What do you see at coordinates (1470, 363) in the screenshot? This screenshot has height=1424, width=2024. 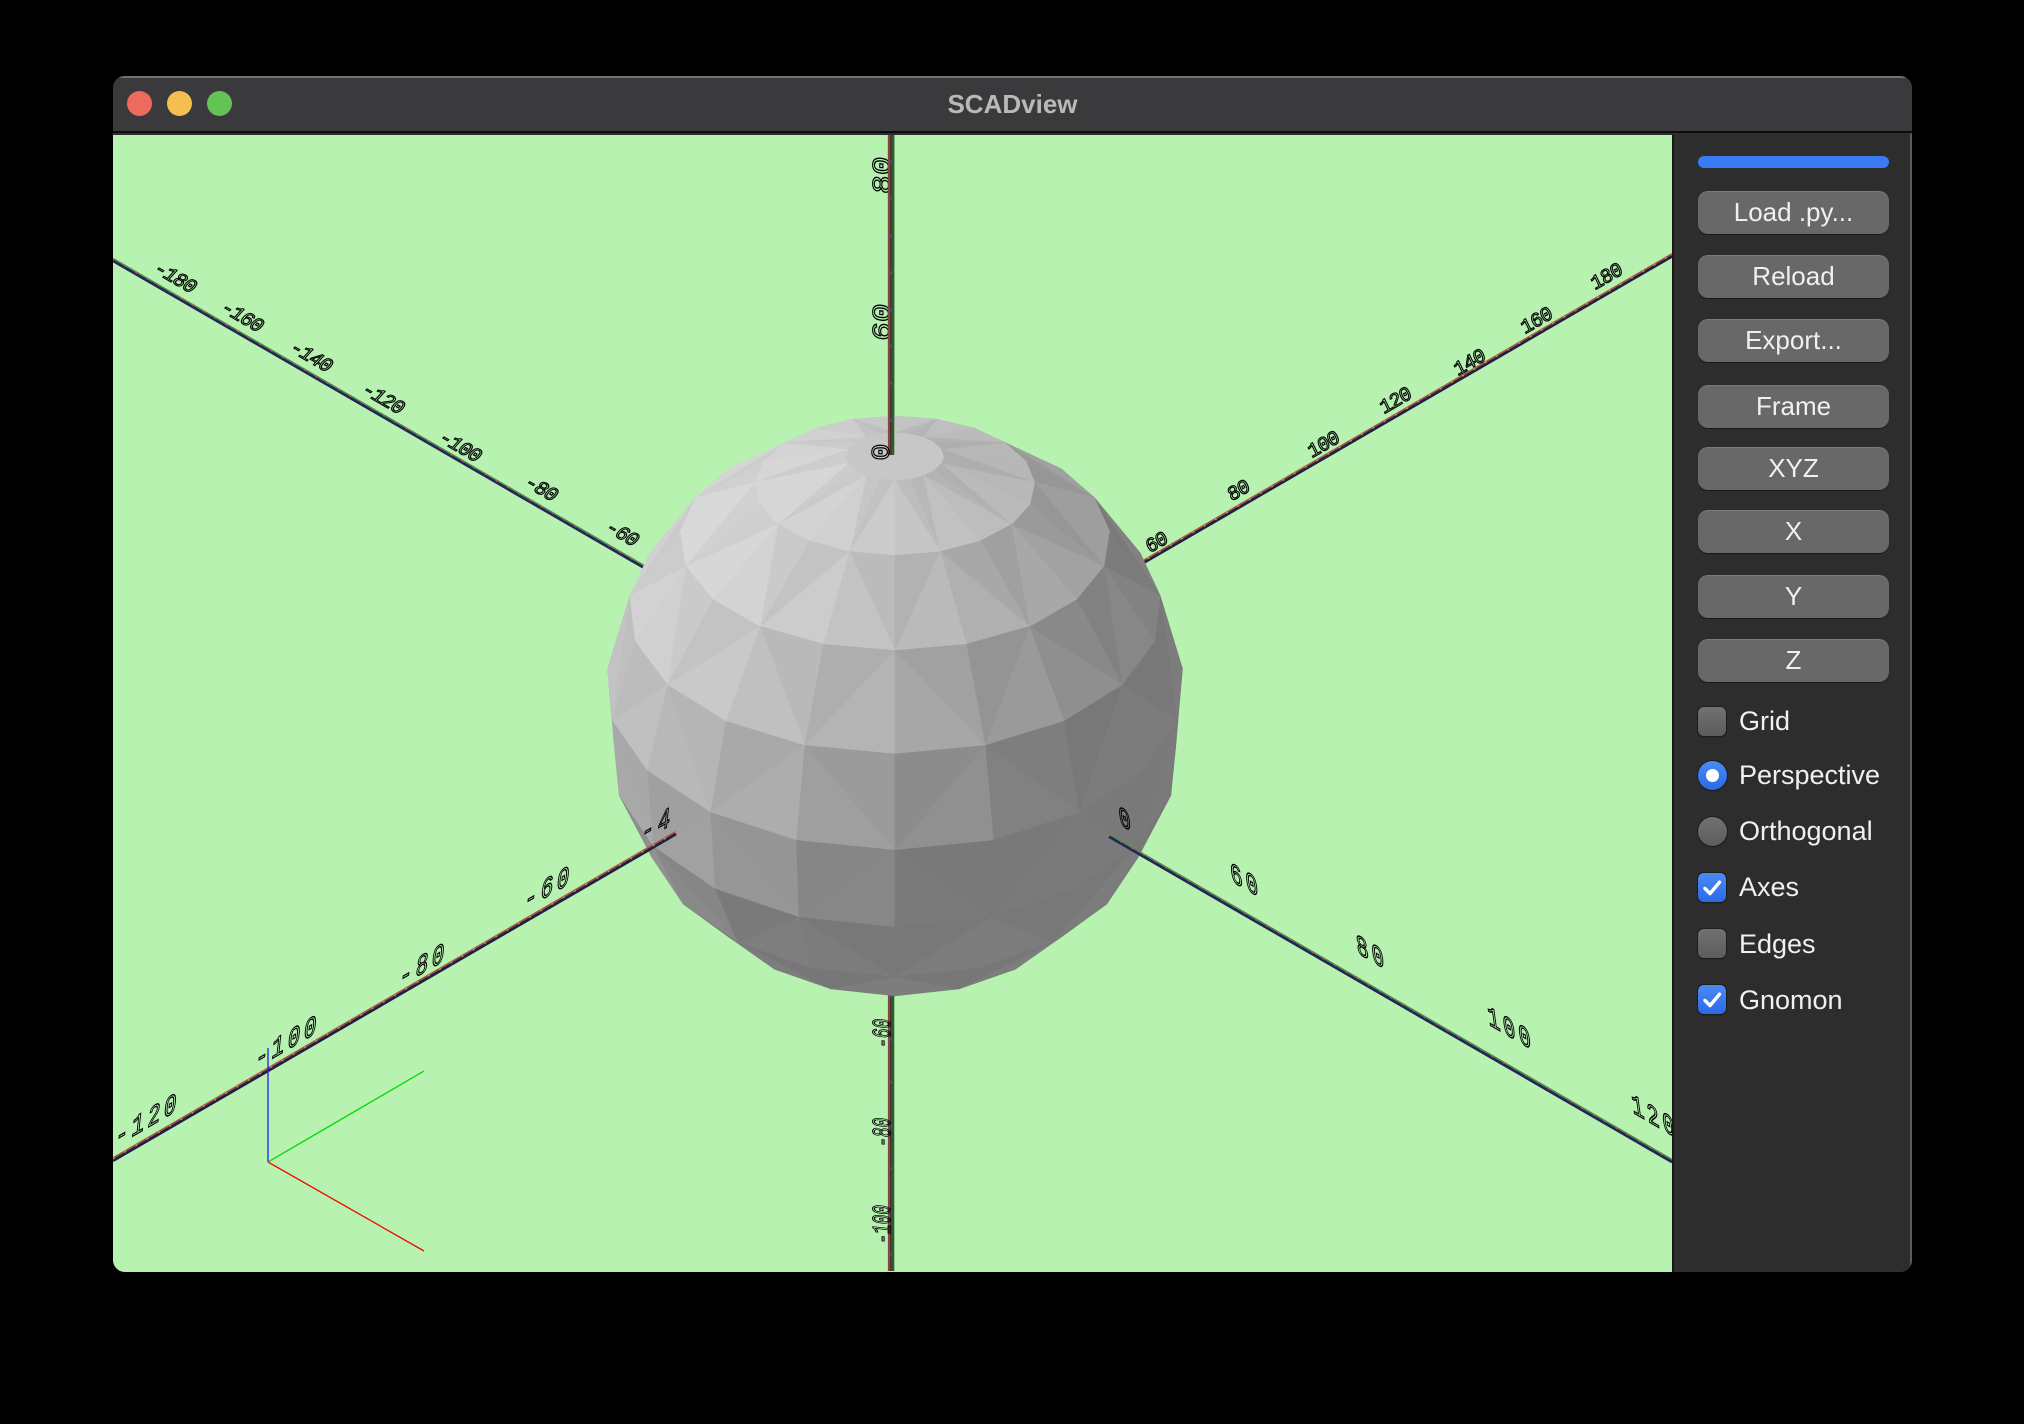 I see `svg-text: 140` at bounding box center [1470, 363].